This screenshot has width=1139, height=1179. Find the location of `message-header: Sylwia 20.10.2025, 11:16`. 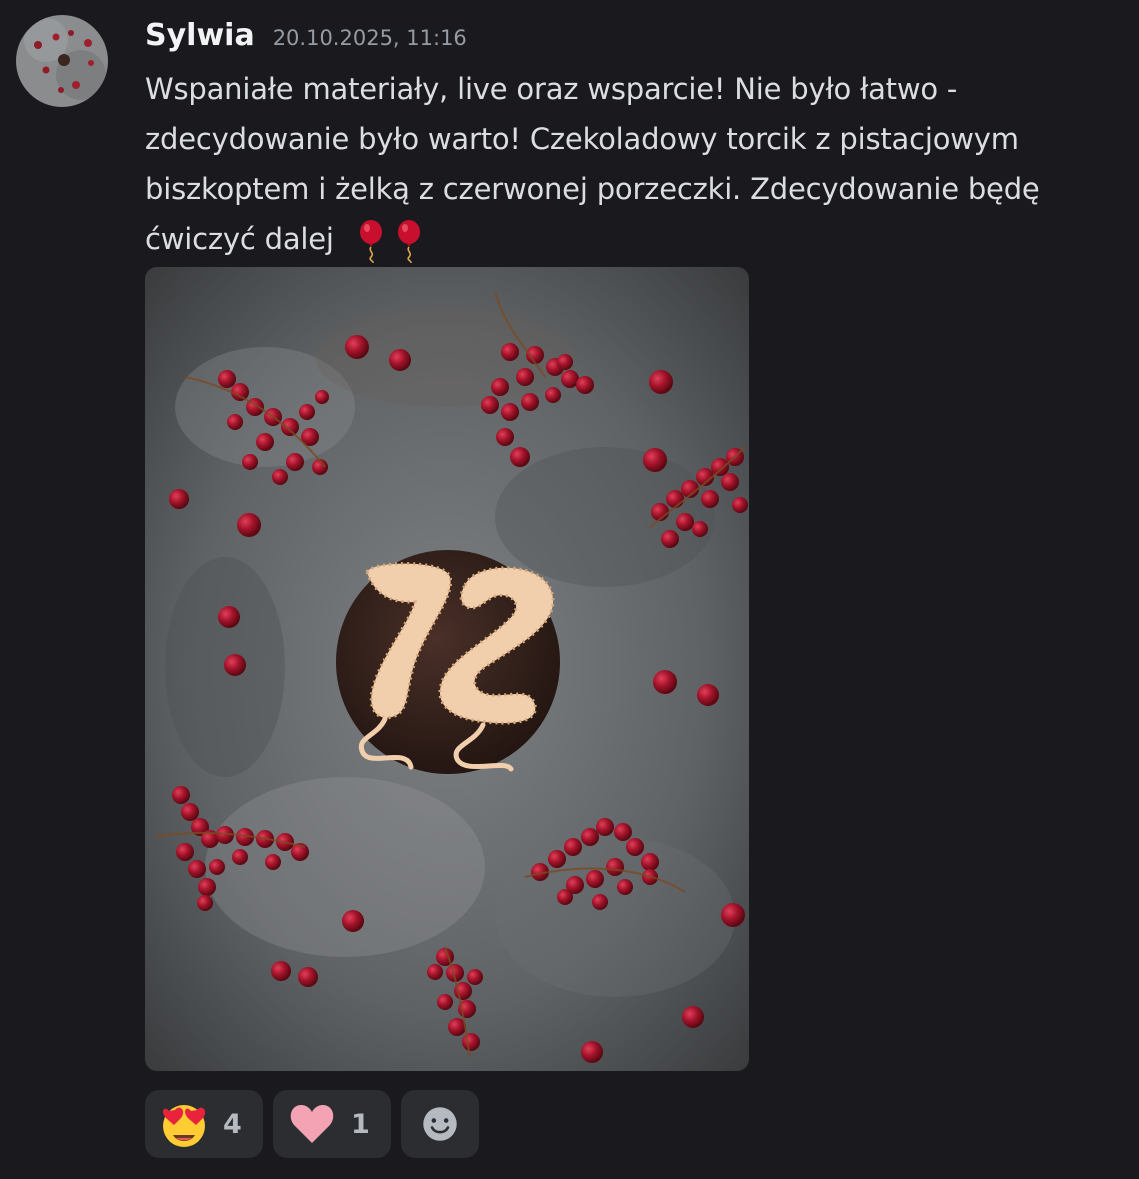

message-header: Sylwia 20.10.2025, 11:16 is located at coordinates (306, 38).